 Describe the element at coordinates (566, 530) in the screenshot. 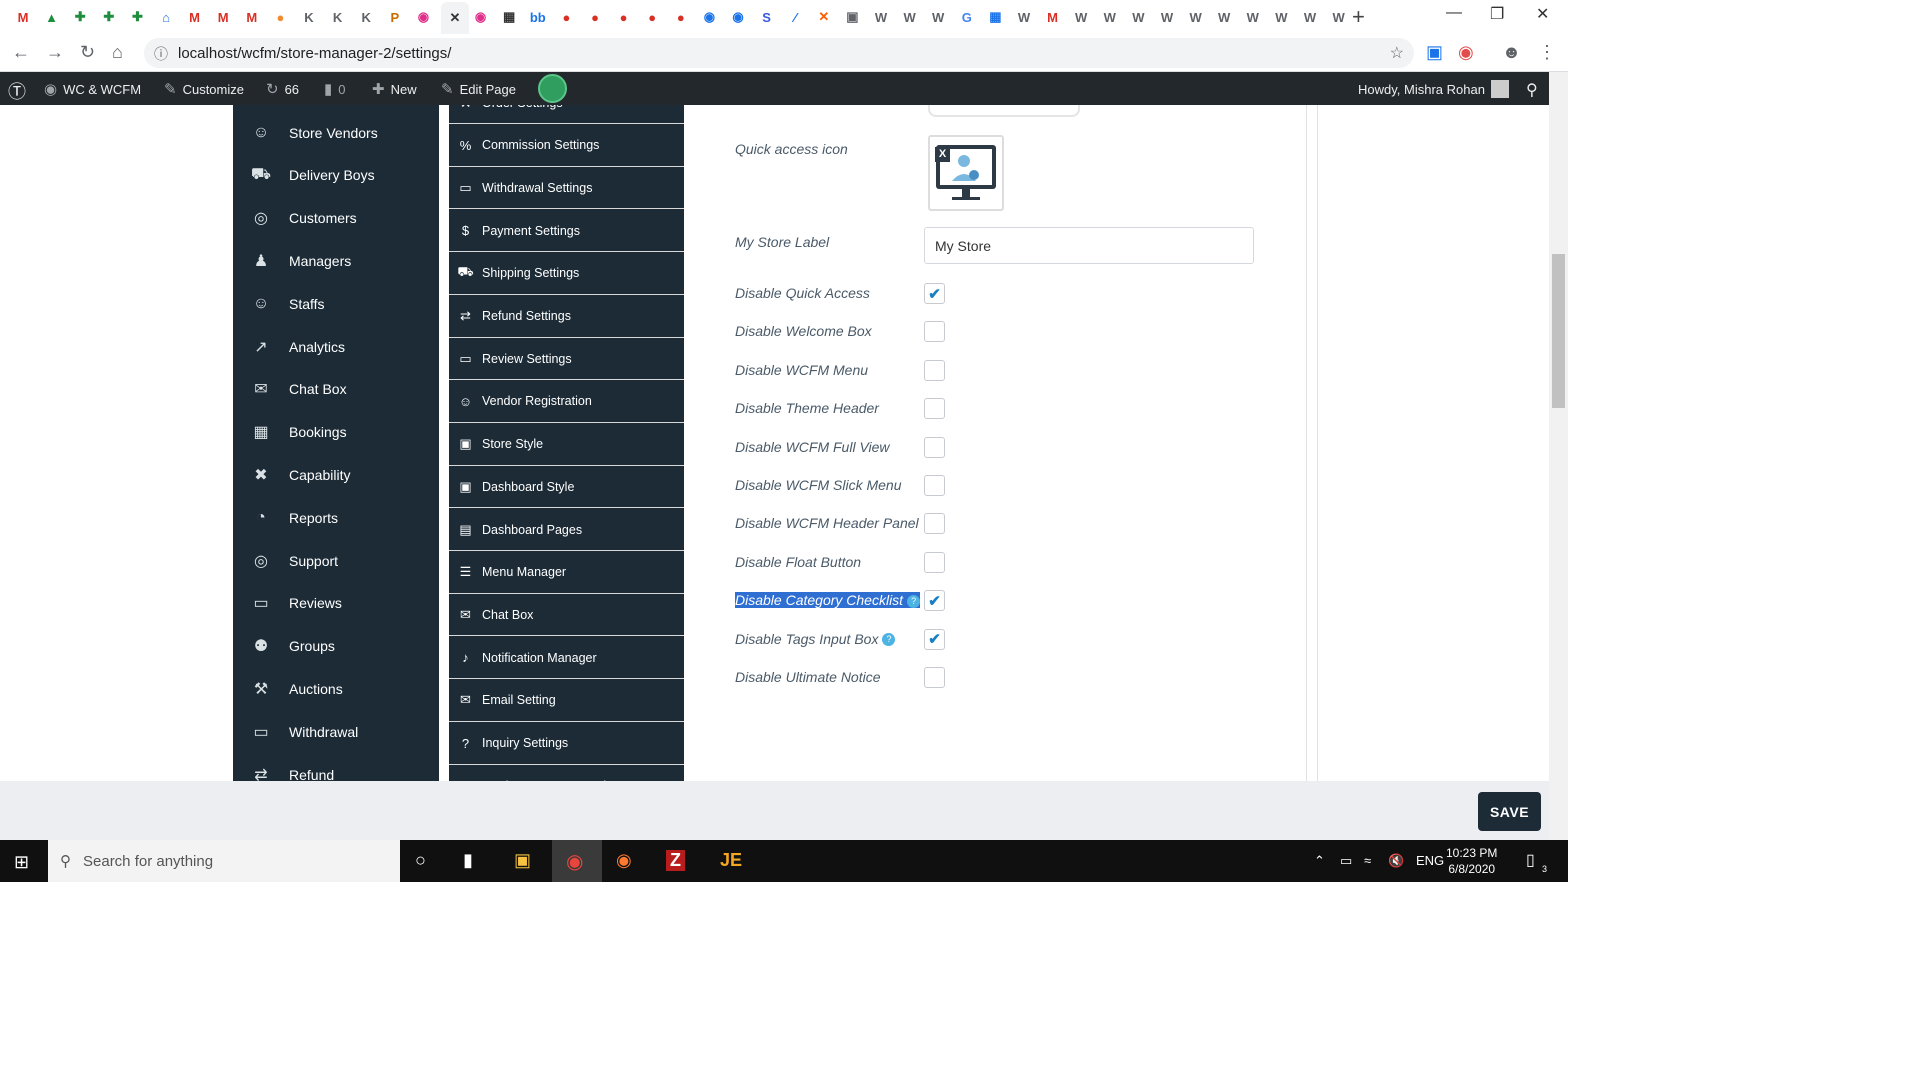

I see `settings-menu-item: ▤ Dashboard Pages` at that location.